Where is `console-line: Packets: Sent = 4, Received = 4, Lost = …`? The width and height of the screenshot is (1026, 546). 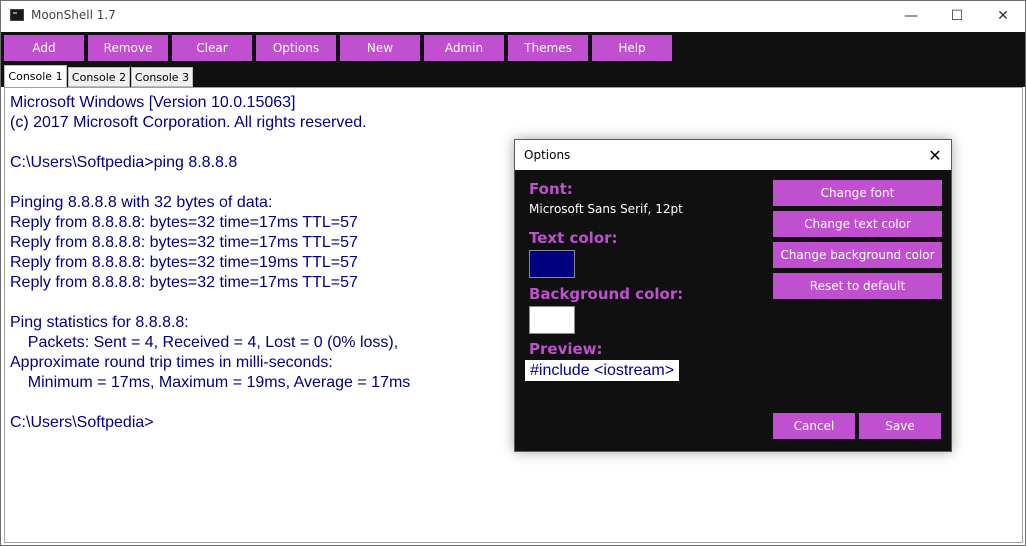 console-line: Packets: Sent = 4, Received = 4, Lost = … is located at coordinates (204, 342).